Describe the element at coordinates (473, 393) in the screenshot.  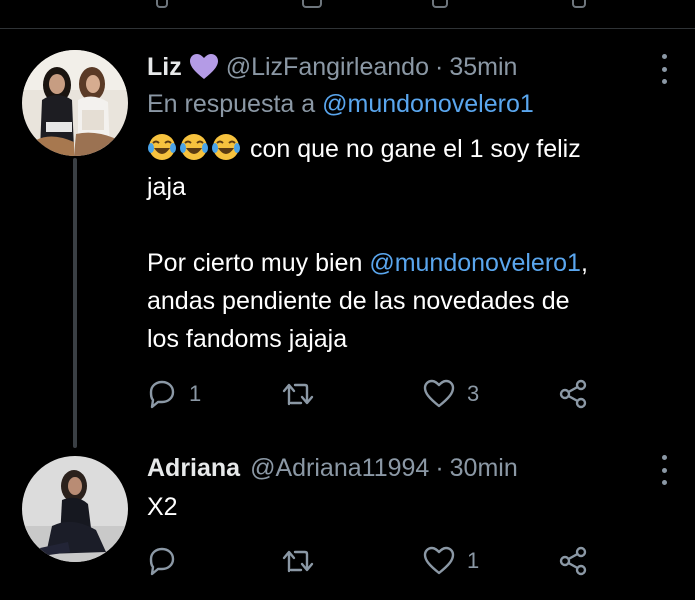
I see `like-count: 3` at that location.